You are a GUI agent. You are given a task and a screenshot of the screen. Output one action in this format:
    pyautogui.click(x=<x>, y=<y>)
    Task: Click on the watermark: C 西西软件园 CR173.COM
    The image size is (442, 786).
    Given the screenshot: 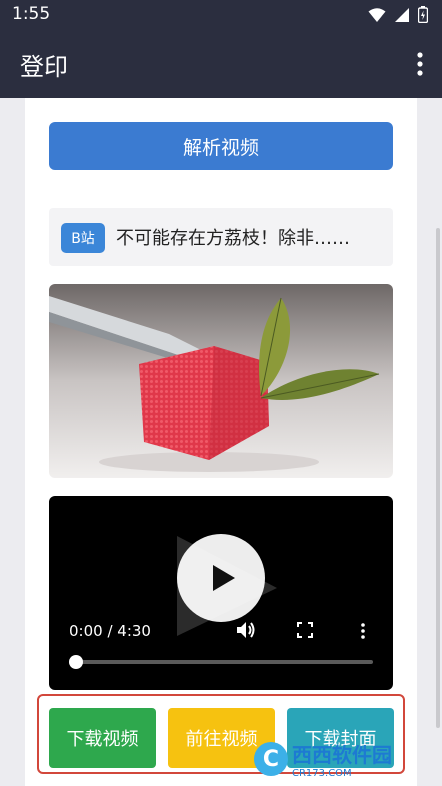 What is the action you would take?
    pyautogui.click(x=337, y=759)
    